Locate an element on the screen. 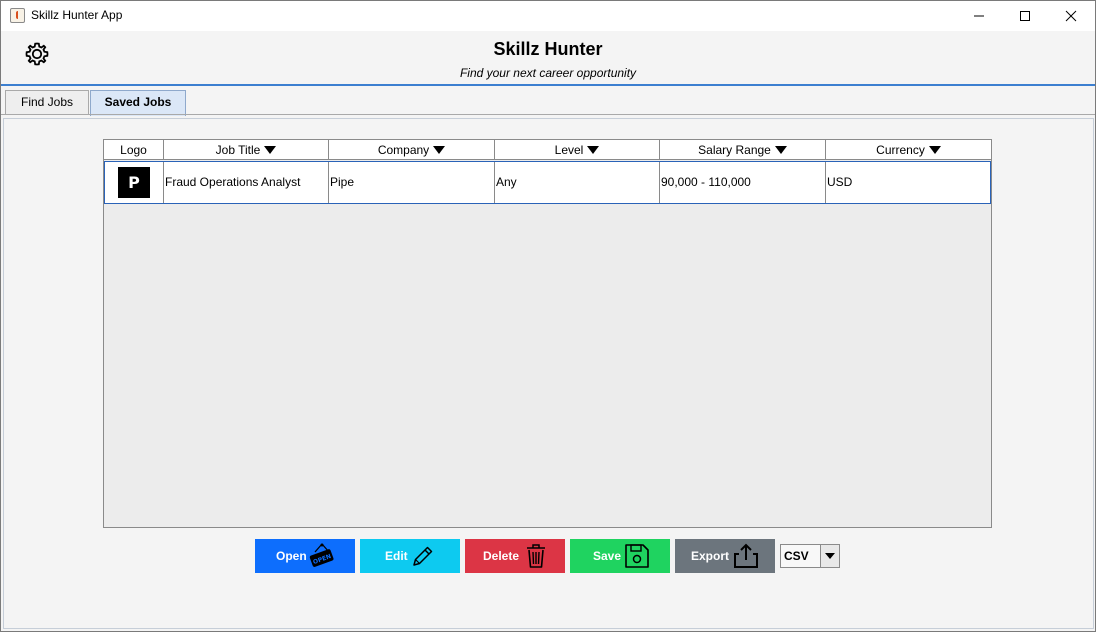 The image size is (1096, 632). delete-button-label: Delete is located at coordinates (501, 556).